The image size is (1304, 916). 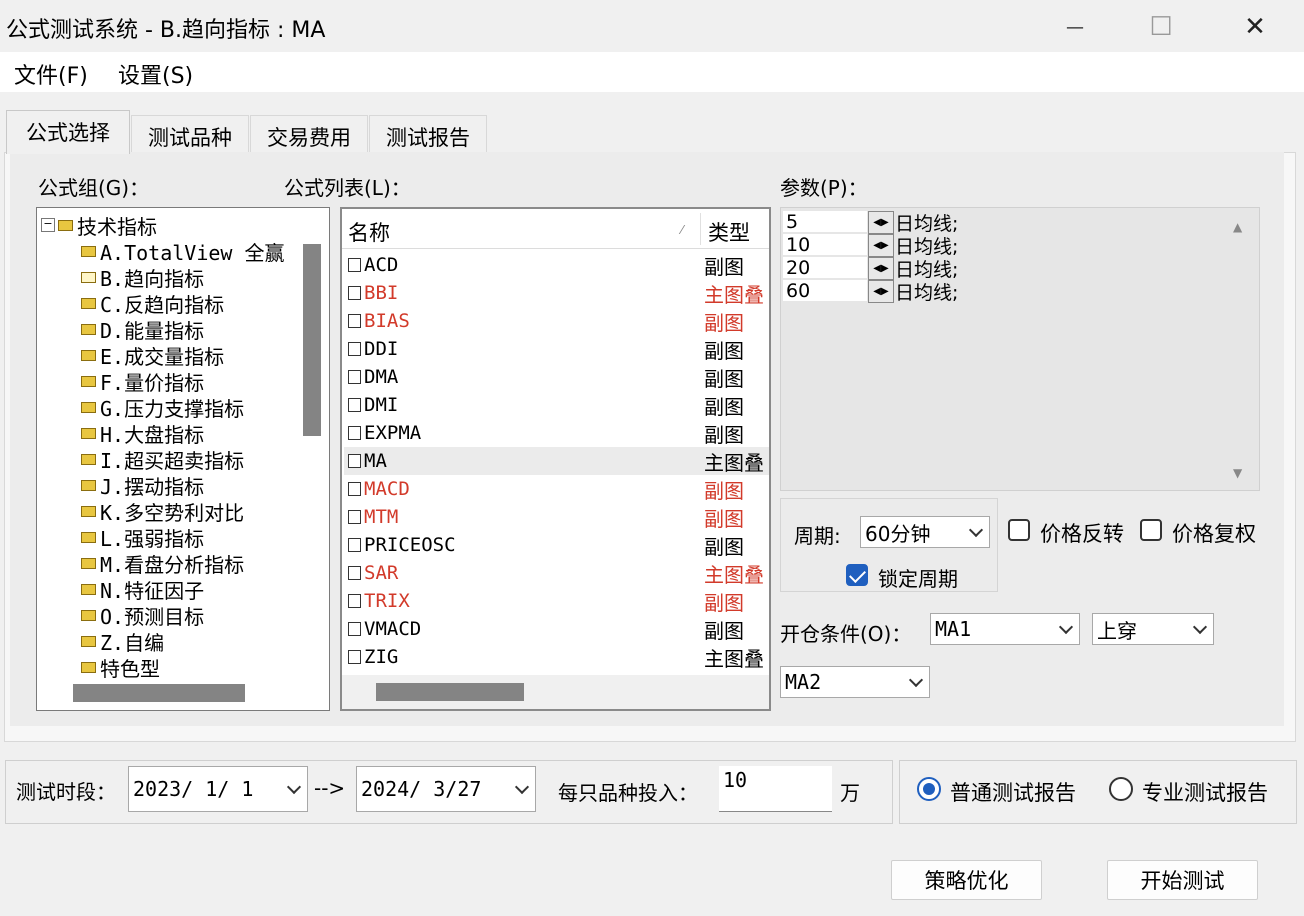 What do you see at coordinates (152, 355) in the screenshot?
I see `tree-item: E.成交量指标` at bounding box center [152, 355].